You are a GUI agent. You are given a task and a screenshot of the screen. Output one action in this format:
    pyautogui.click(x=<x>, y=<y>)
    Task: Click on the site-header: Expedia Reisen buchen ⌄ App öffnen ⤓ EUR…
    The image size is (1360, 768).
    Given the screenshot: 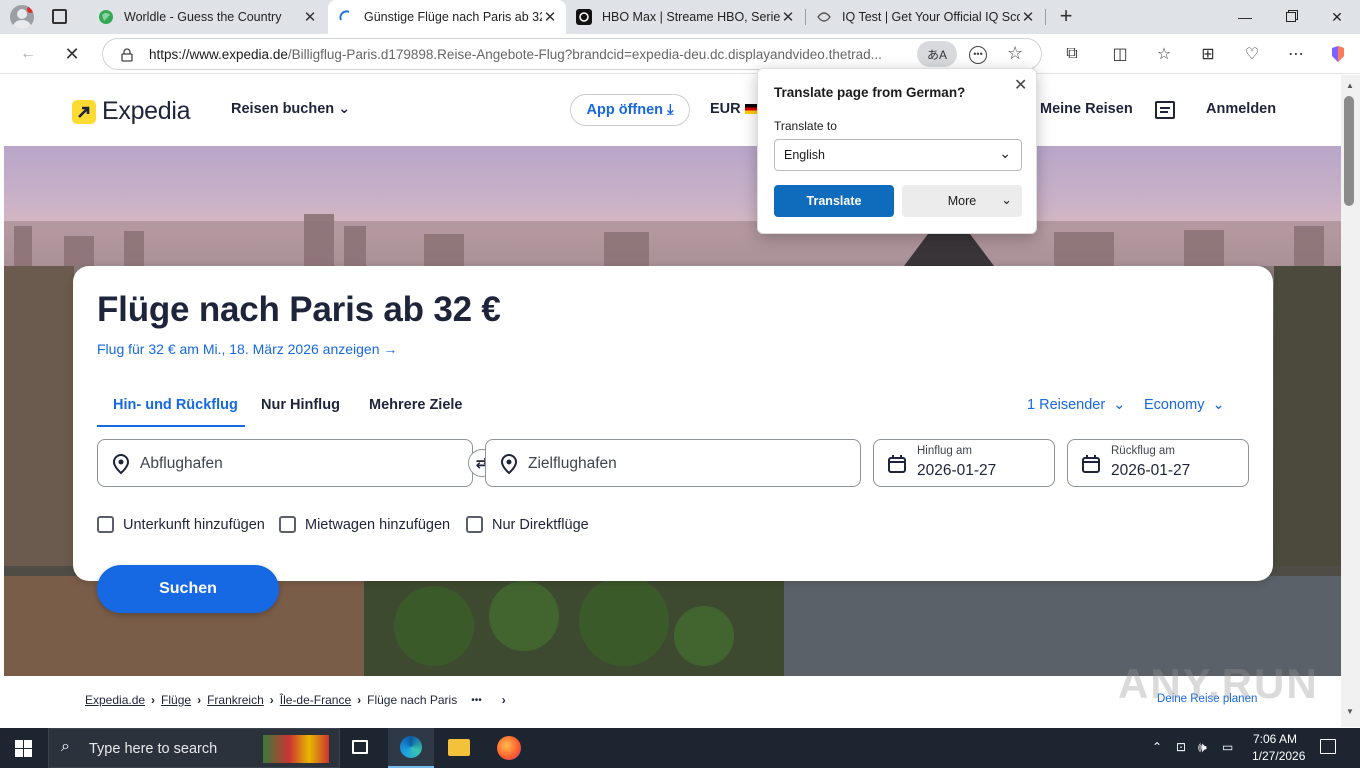 What is the action you would take?
    pyautogui.click(x=670, y=110)
    